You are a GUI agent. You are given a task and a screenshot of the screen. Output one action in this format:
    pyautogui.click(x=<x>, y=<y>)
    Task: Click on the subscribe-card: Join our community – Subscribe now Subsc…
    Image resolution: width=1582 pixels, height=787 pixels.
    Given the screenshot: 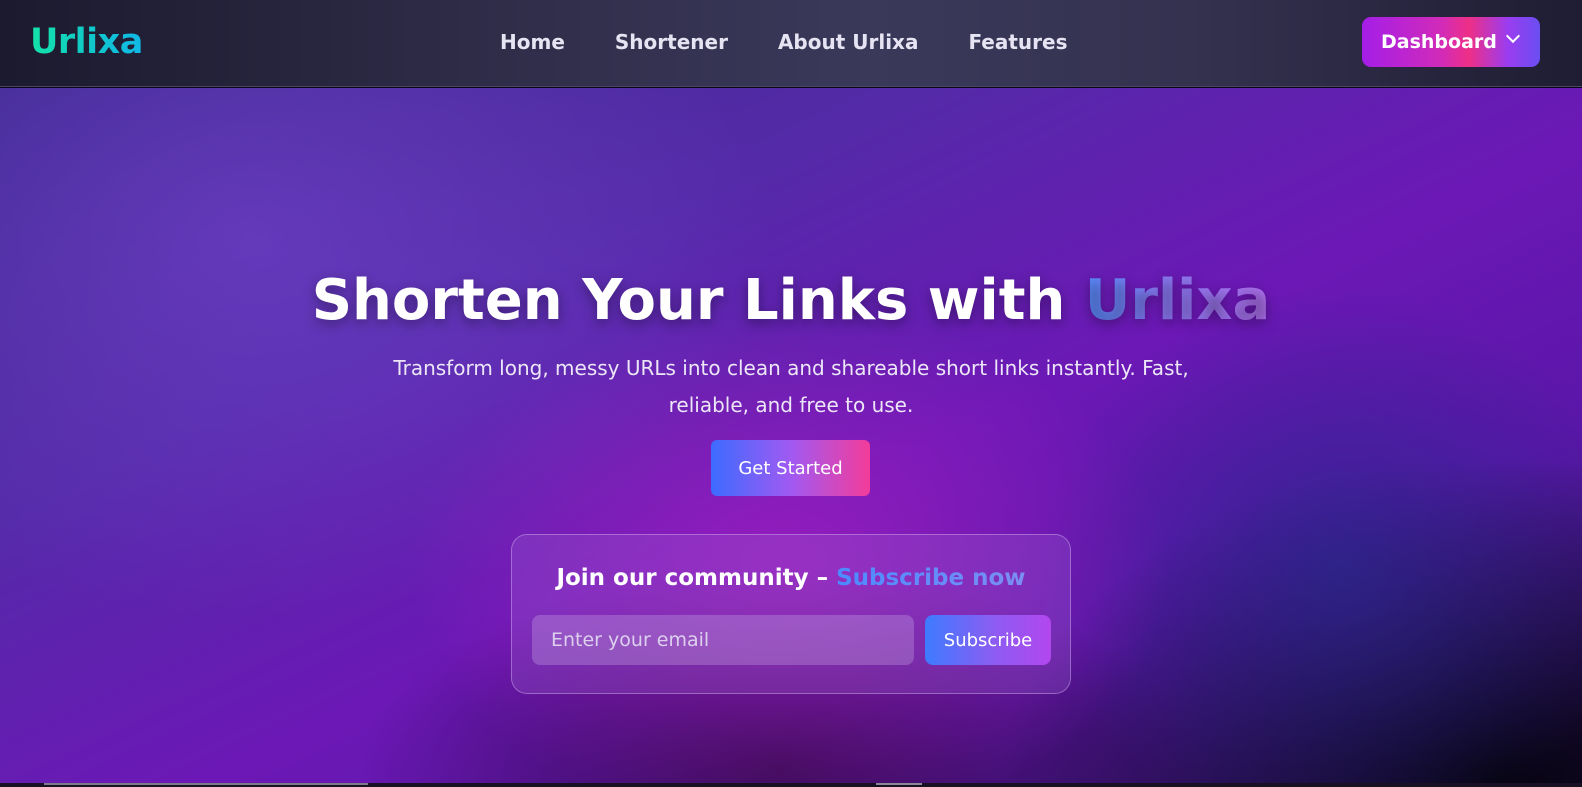 What is the action you would take?
    pyautogui.click(x=791, y=614)
    